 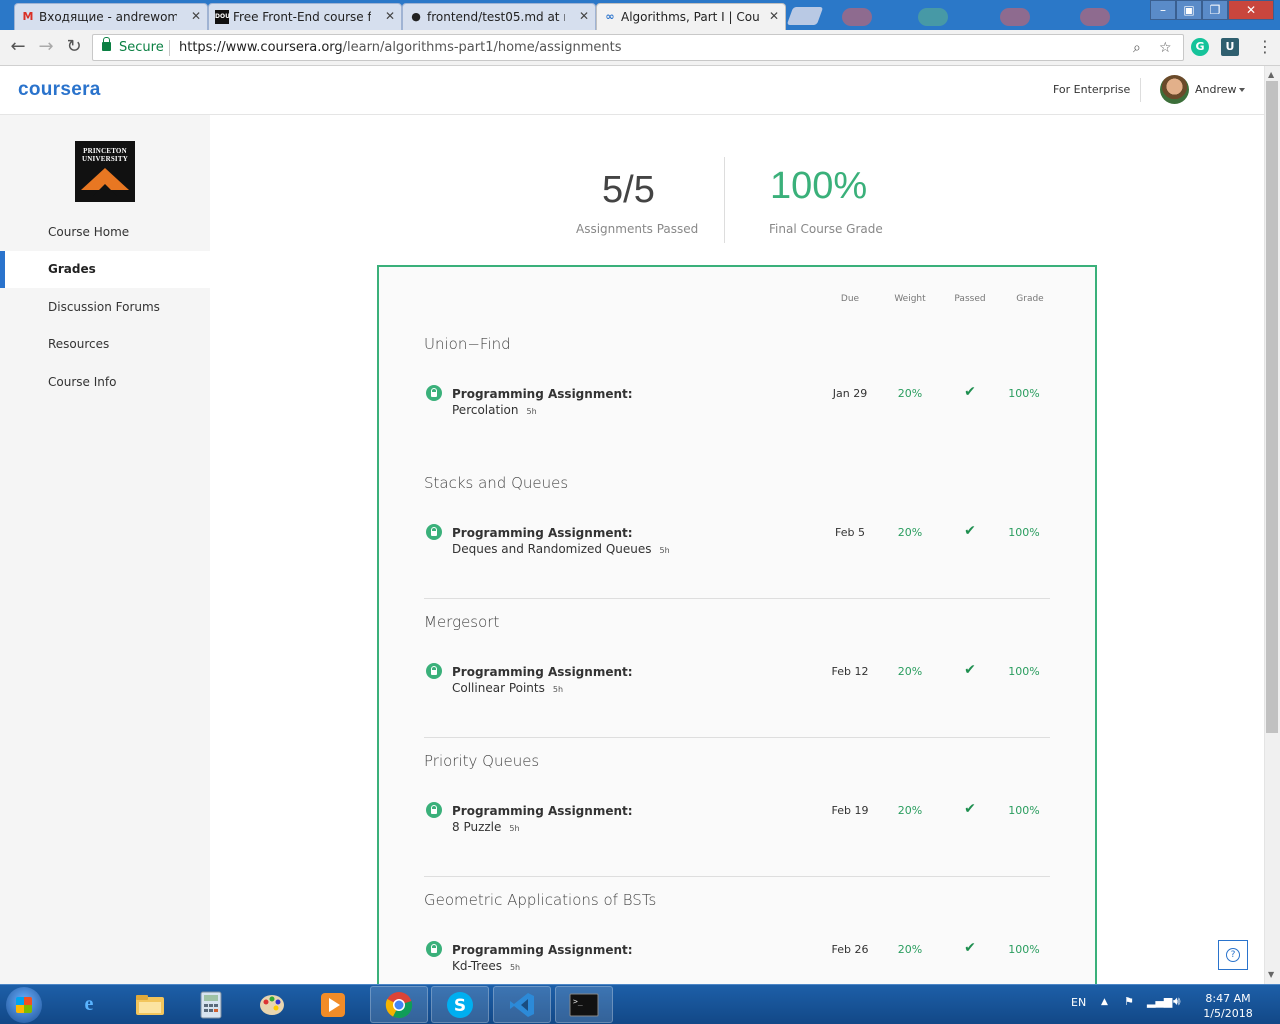 What do you see at coordinates (1091, 89) in the screenshot?
I see `for-enterprise-link: For Enterprise` at bounding box center [1091, 89].